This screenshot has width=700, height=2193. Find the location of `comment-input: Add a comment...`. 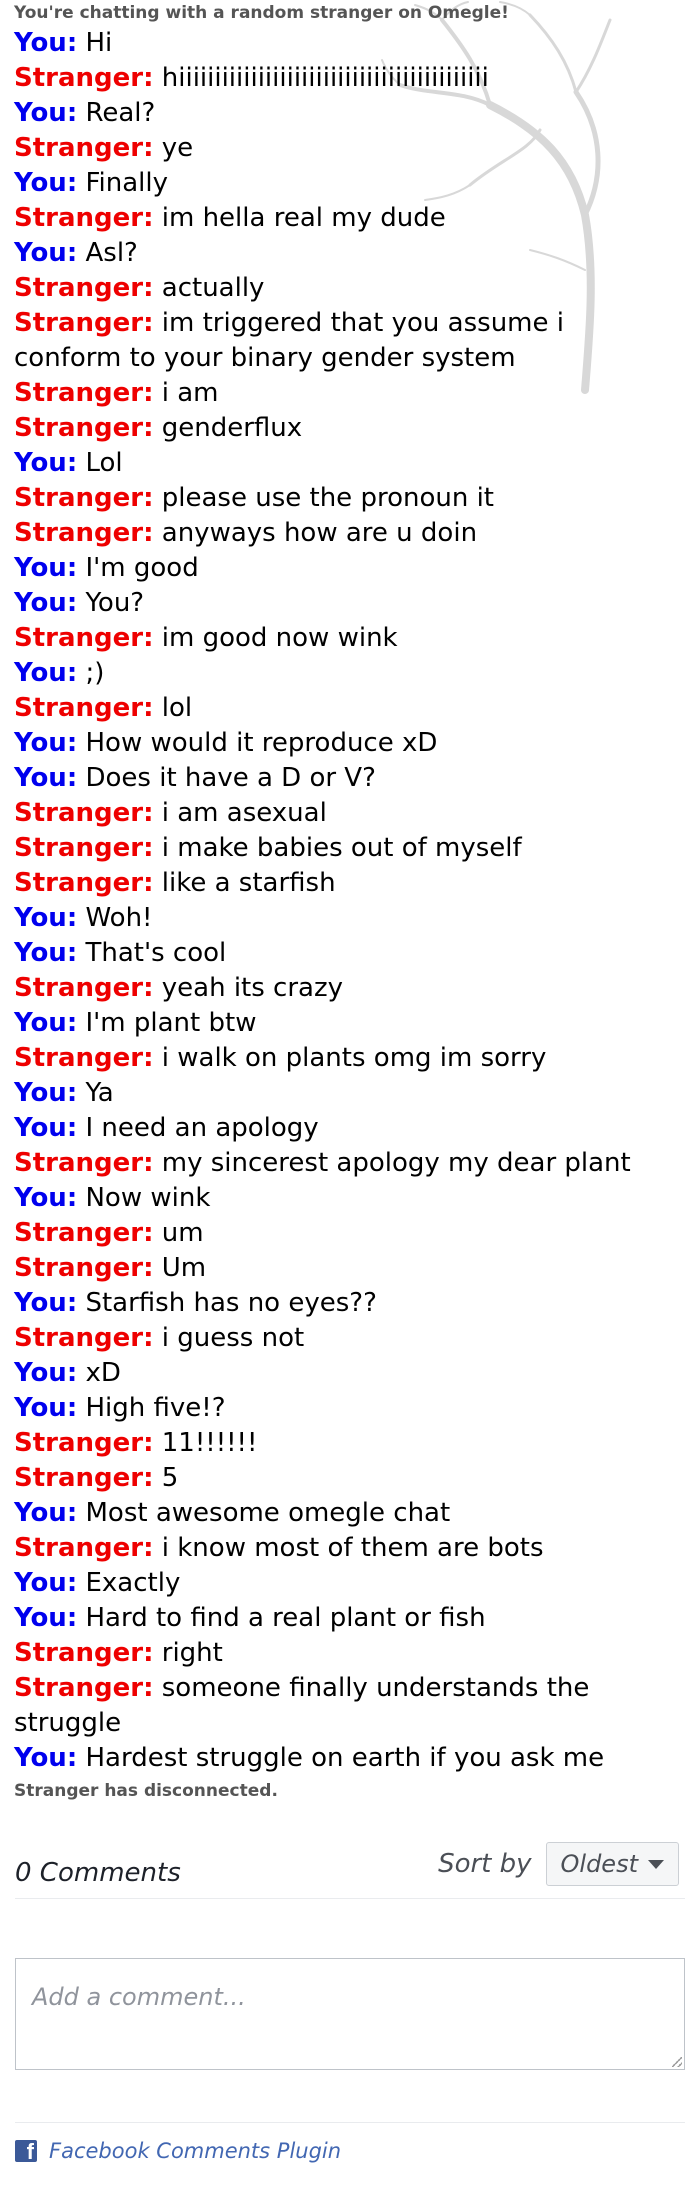

comment-input: Add a comment... is located at coordinates (350, 2014).